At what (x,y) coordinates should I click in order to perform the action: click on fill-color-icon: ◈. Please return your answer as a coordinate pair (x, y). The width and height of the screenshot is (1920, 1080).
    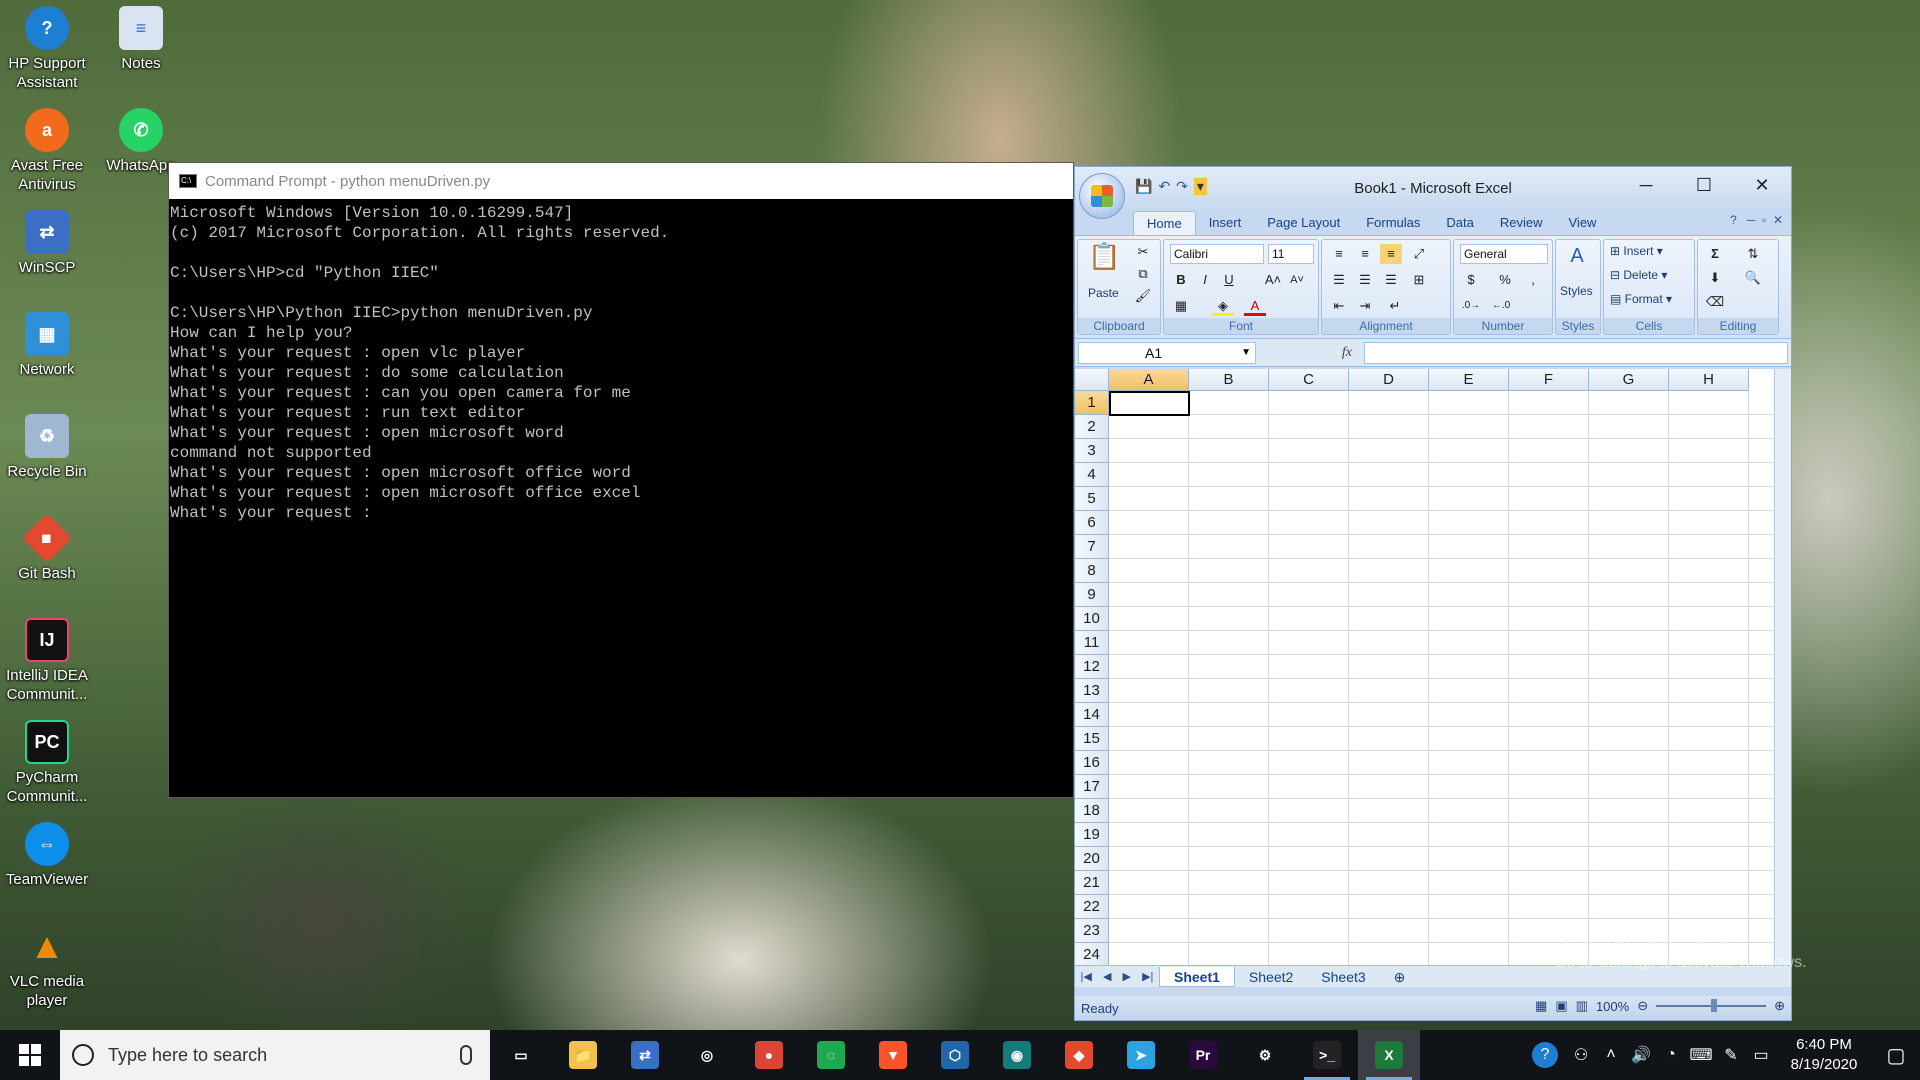
    Looking at the image, I should click on (1223, 306).